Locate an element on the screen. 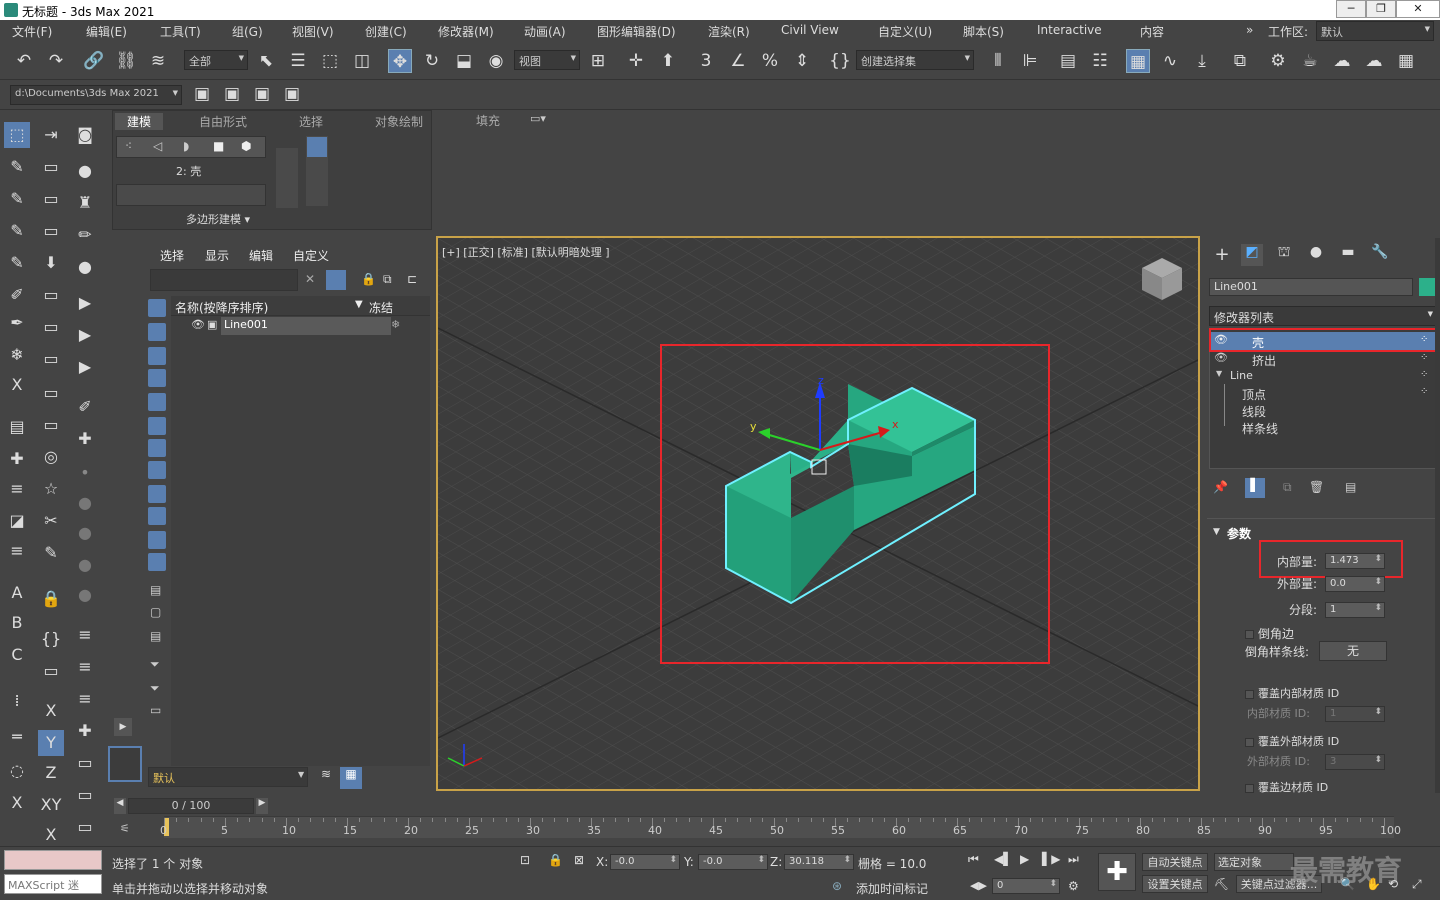 This screenshot has height=900, width=1440. display-invert-icon: ▤ is located at coordinates (155, 636).